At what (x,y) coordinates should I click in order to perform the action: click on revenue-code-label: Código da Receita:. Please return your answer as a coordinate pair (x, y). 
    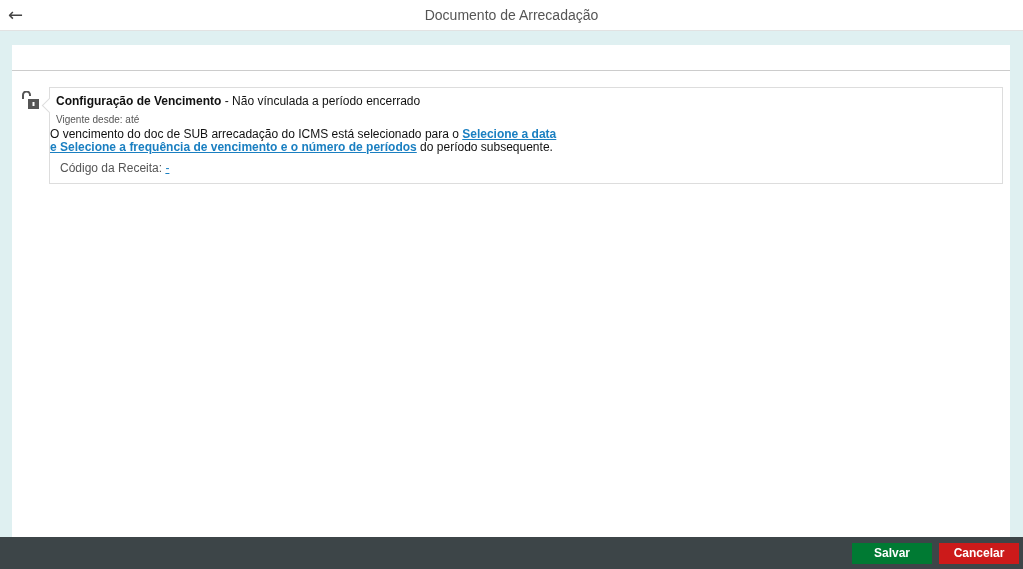
    Looking at the image, I should click on (112, 168).